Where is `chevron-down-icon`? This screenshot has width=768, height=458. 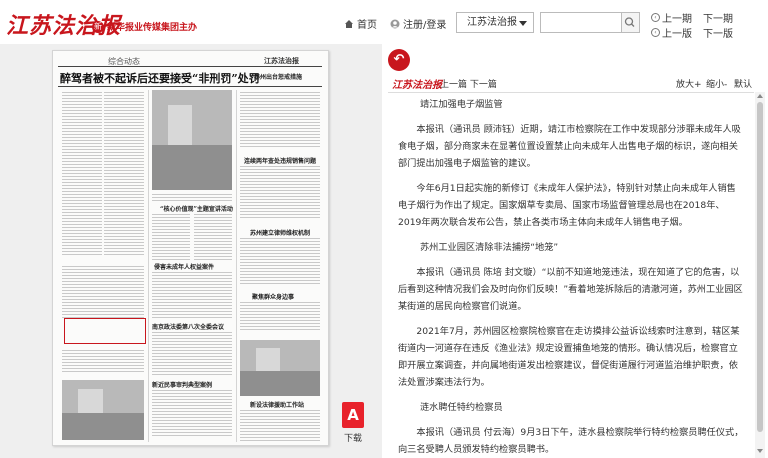 chevron-down-icon is located at coordinates (523, 23).